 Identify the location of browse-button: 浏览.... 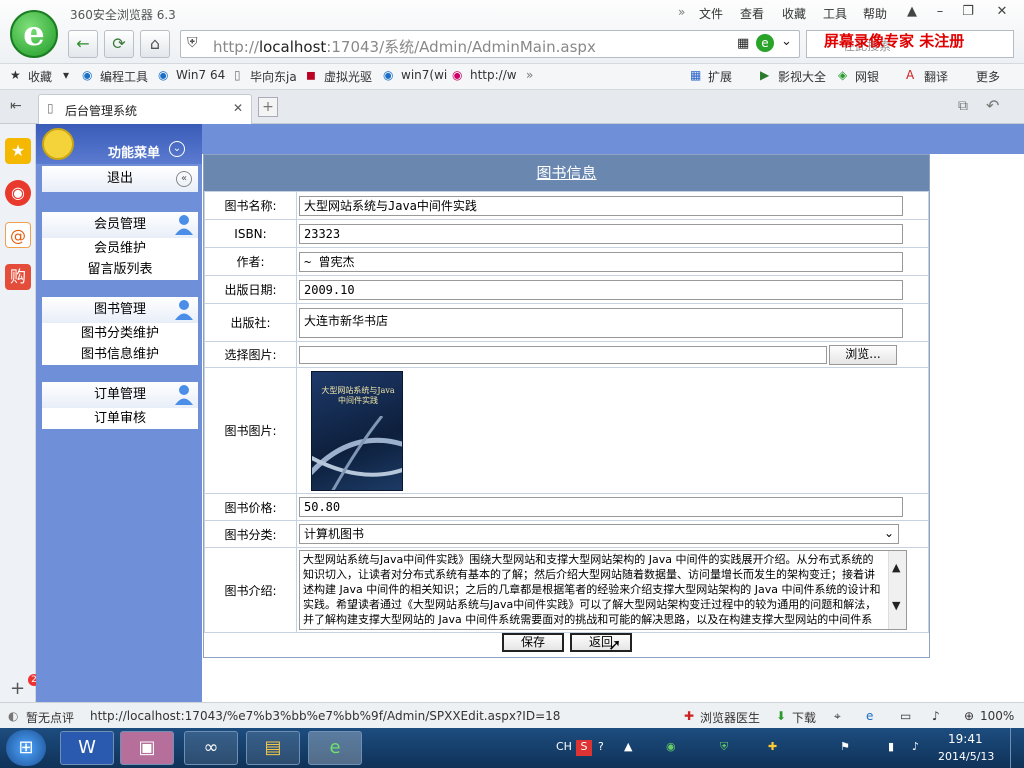
(863, 354).